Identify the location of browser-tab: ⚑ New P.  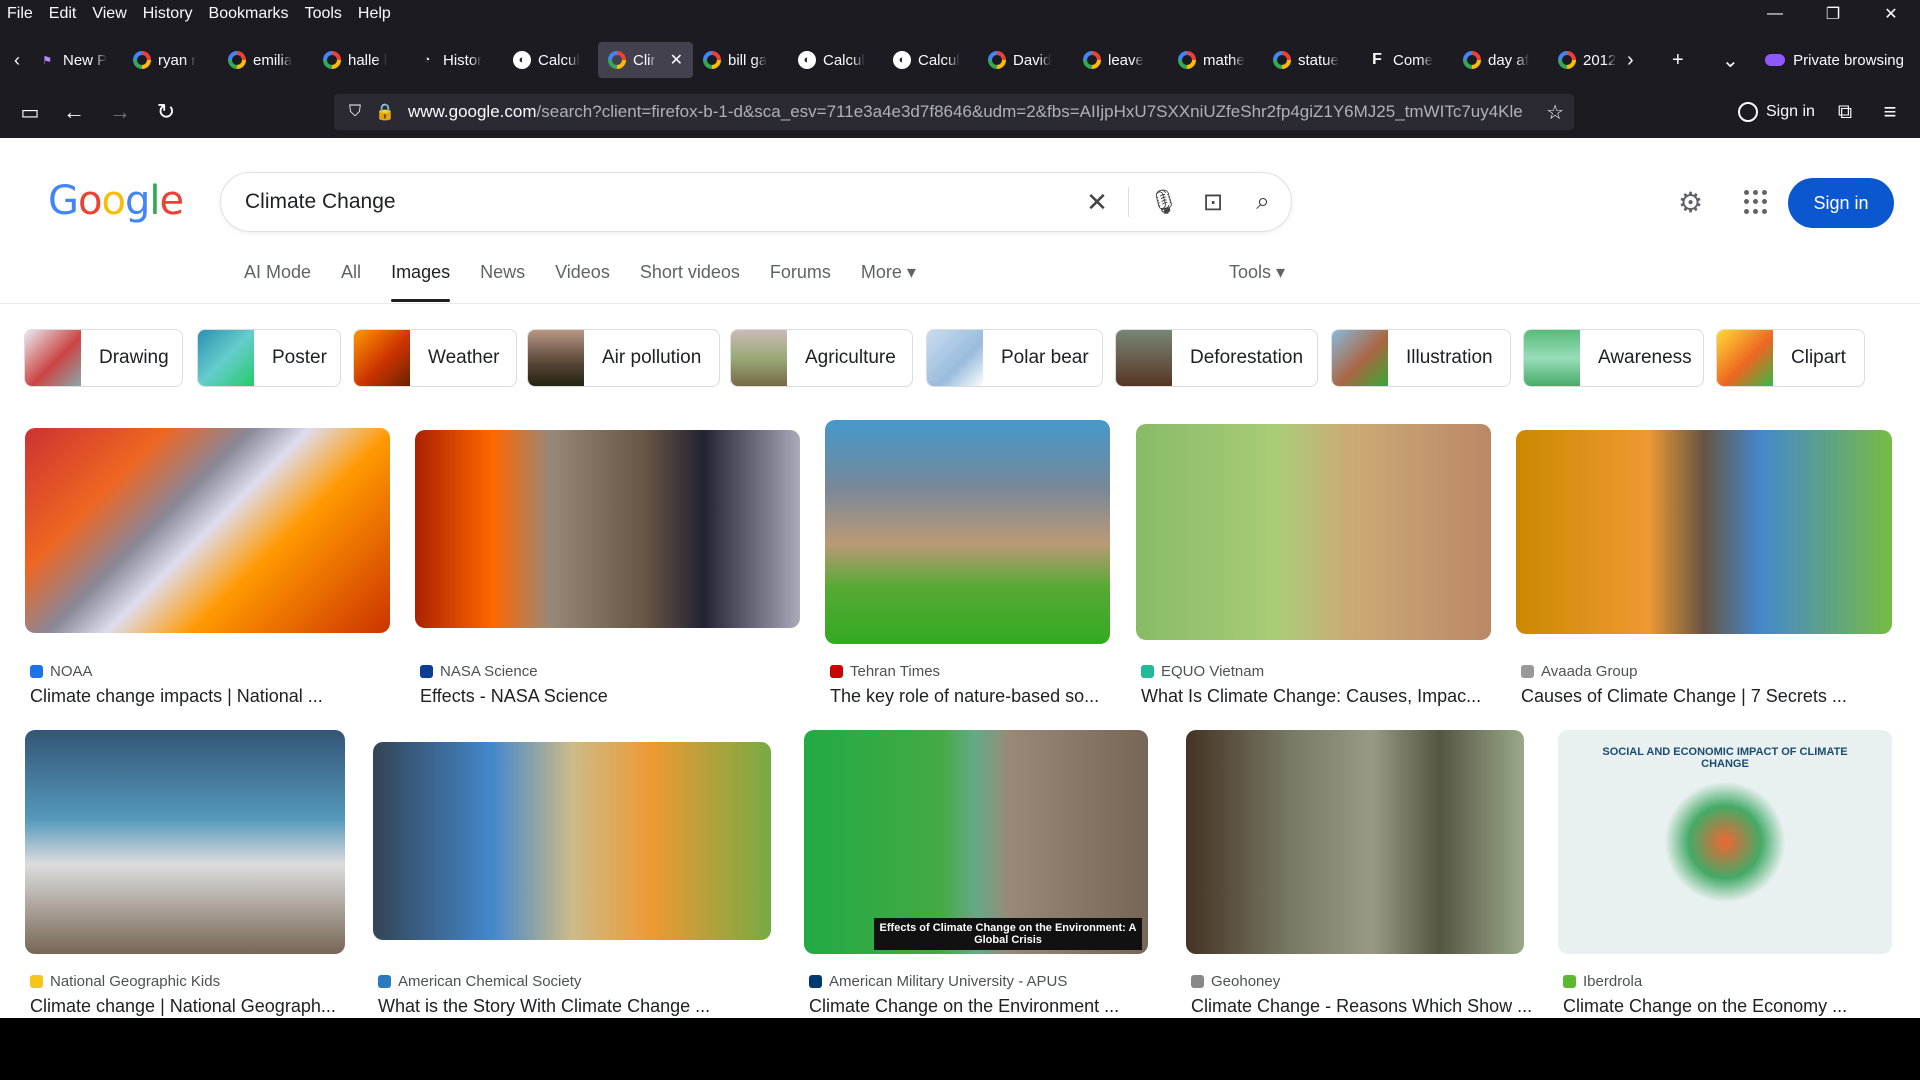
(75, 60).